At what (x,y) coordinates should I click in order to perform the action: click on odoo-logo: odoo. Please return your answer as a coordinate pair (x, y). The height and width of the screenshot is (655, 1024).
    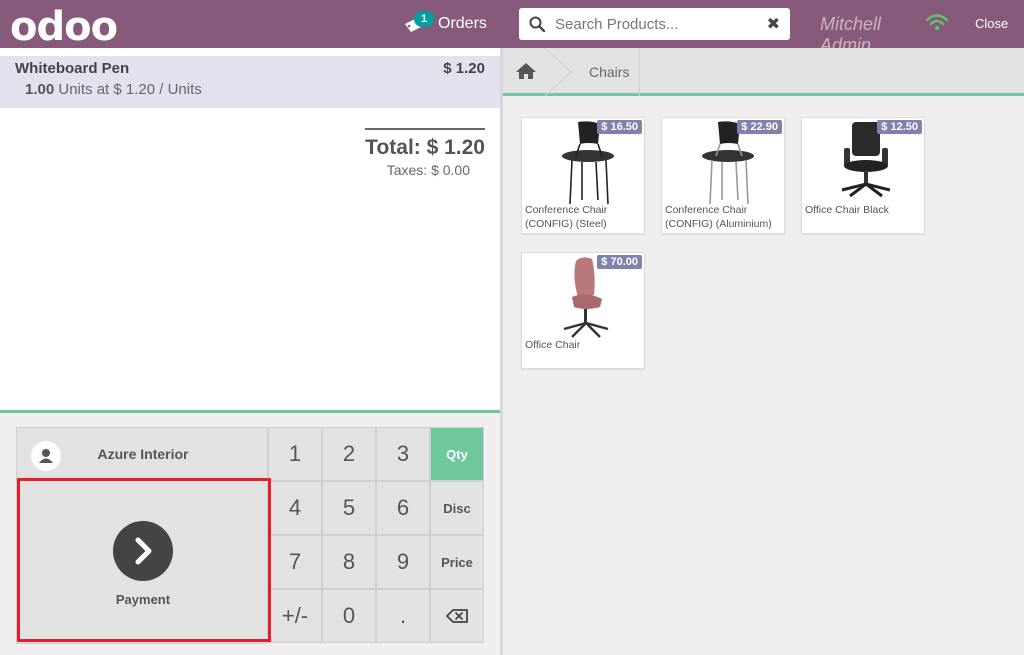
    Looking at the image, I should click on (64, 27).